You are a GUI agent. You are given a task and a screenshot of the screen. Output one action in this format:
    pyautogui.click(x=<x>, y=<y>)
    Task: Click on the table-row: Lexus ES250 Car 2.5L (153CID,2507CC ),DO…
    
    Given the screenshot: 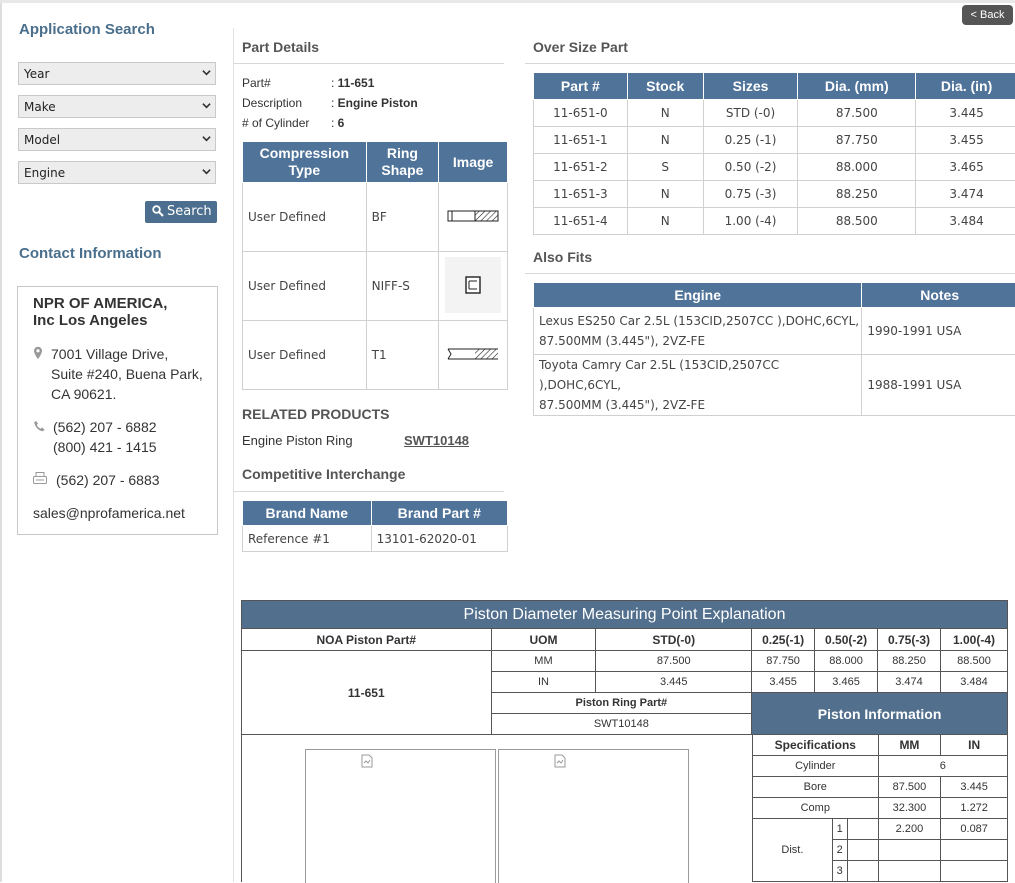 What is the action you would take?
    pyautogui.click(x=774, y=331)
    